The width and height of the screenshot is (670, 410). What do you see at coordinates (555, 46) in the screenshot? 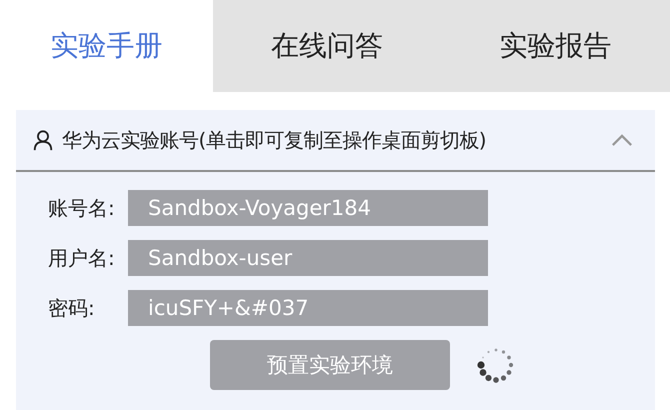
I see `tab: 实验报告` at bounding box center [555, 46].